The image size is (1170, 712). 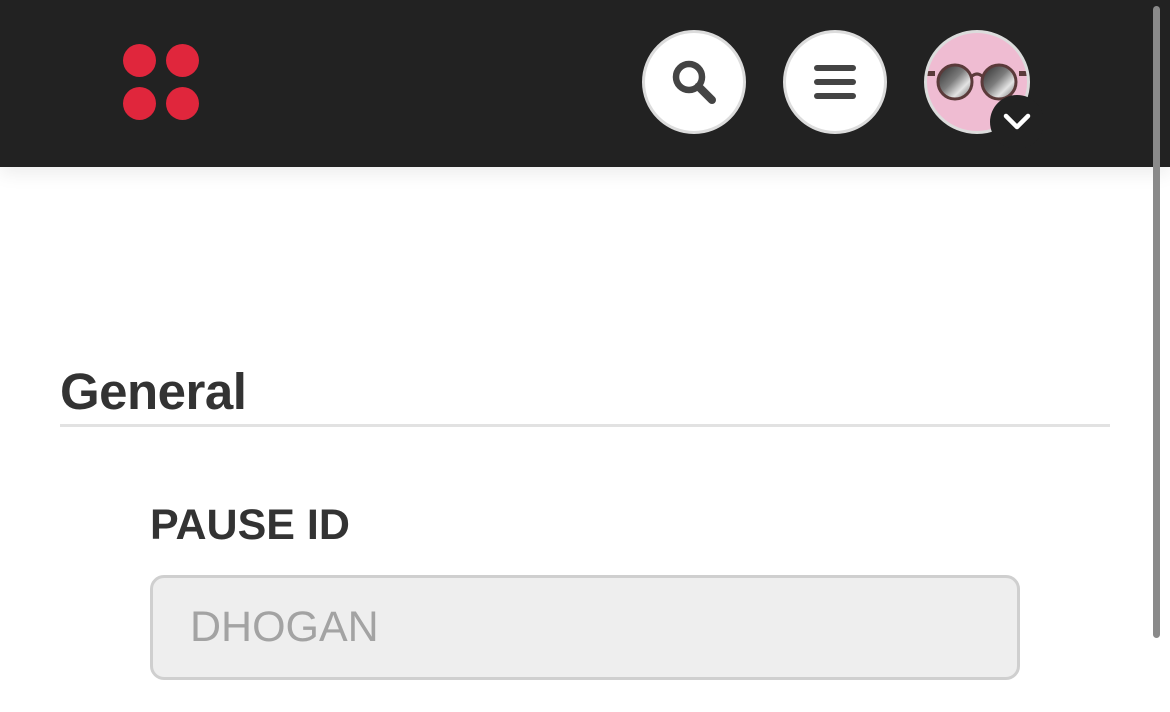 I want to click on hamburger-menu-icon, so click(x=835, y=82).